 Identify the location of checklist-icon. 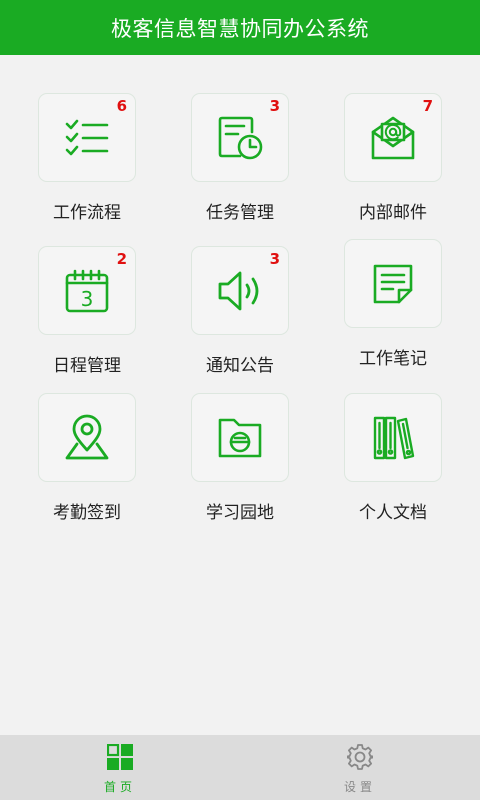
(87, 137).